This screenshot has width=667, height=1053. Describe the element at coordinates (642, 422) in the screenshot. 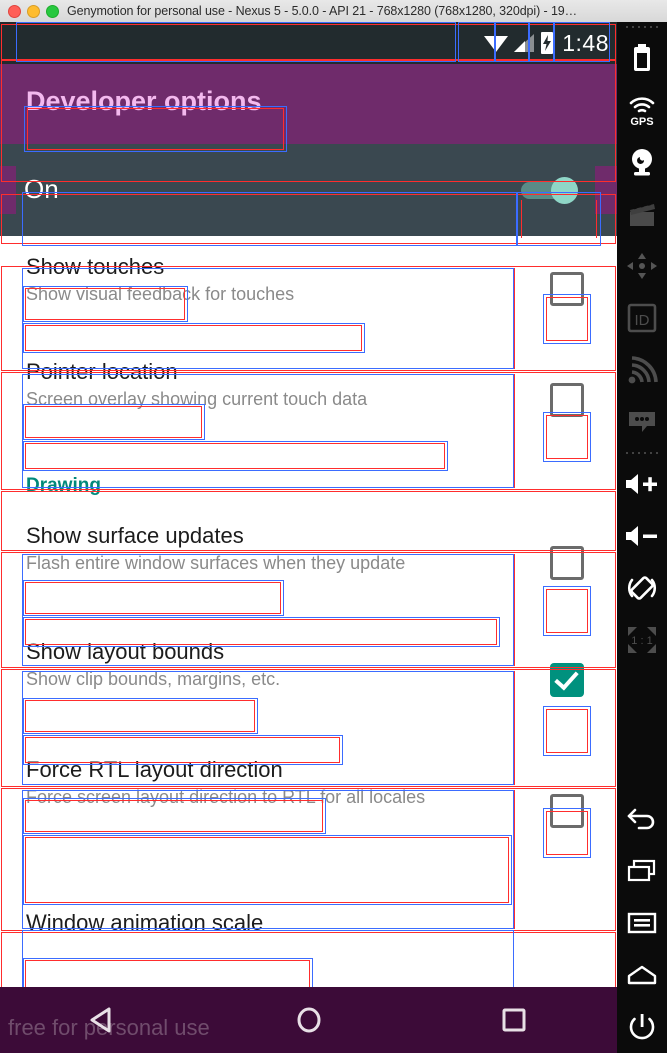

I see `toolbar-sms-button` at that location.